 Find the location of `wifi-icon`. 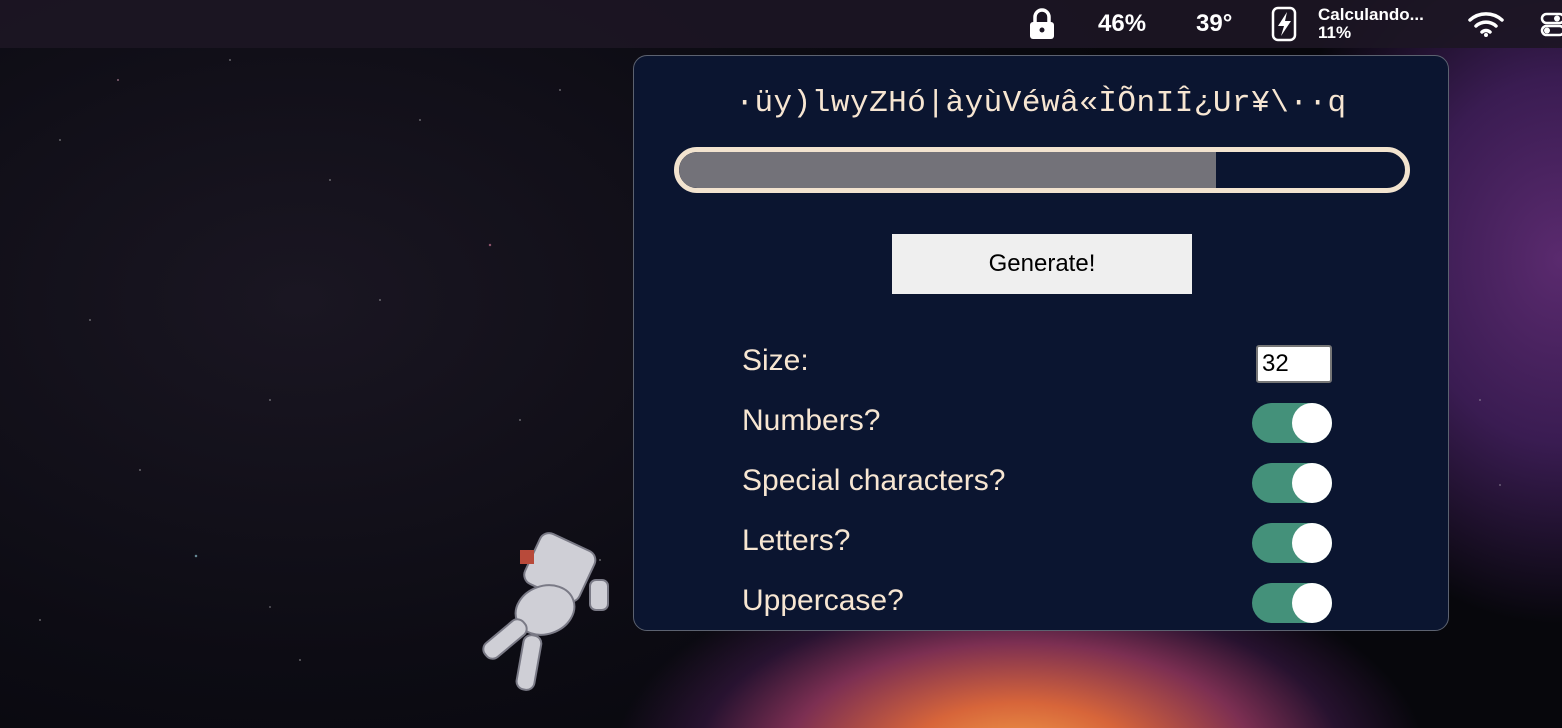

wifi-icon is located at coordinates (1486, 24).